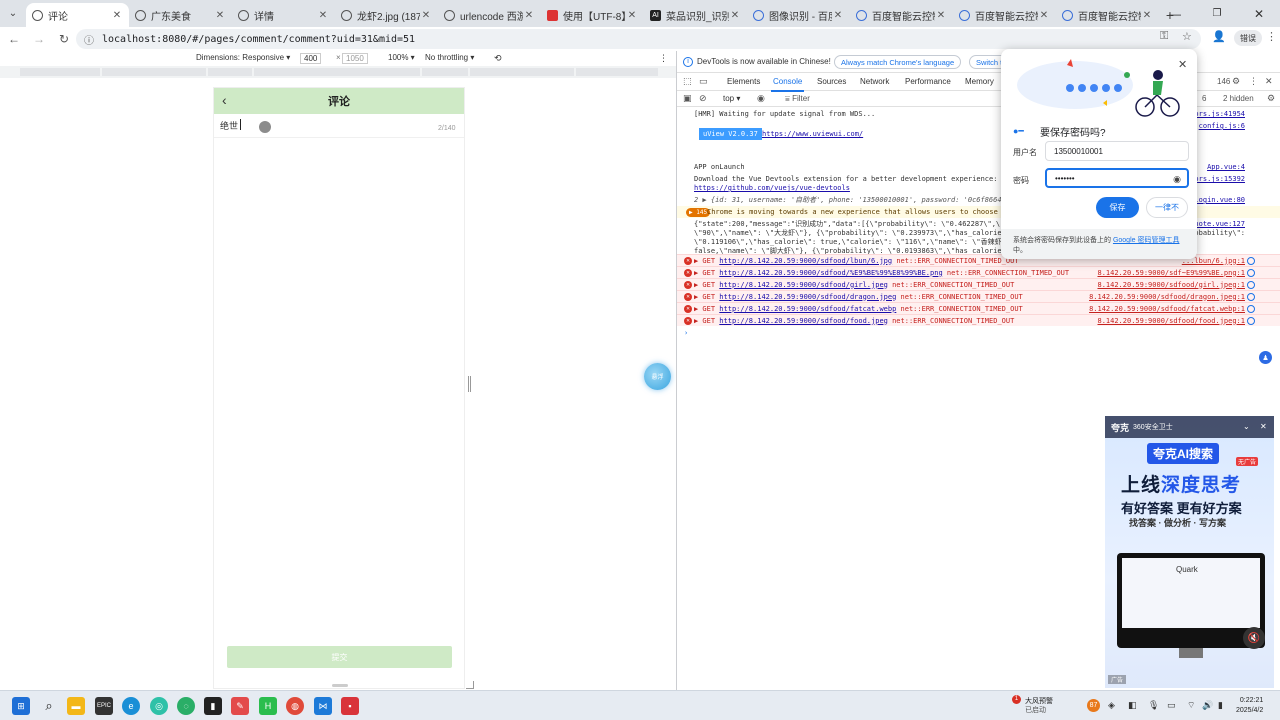 Image resolution: width=1280 pixels, height=720 pixels. What do you see at coordinates (1271, 98) in the screenshot?
I see `console-settings-icon: ⚙` at bounding box center [1271, 98].